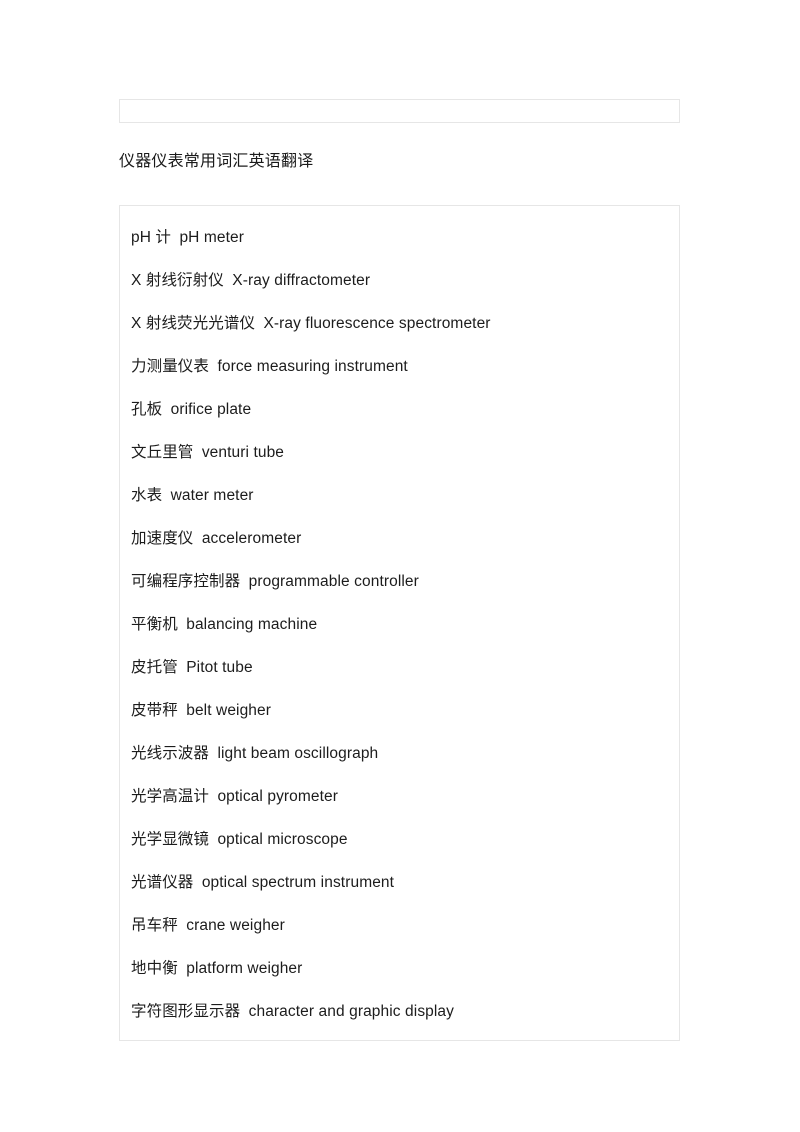  I want to click on glossary-entry: 孔板 orifice plate, so click(399, 409).